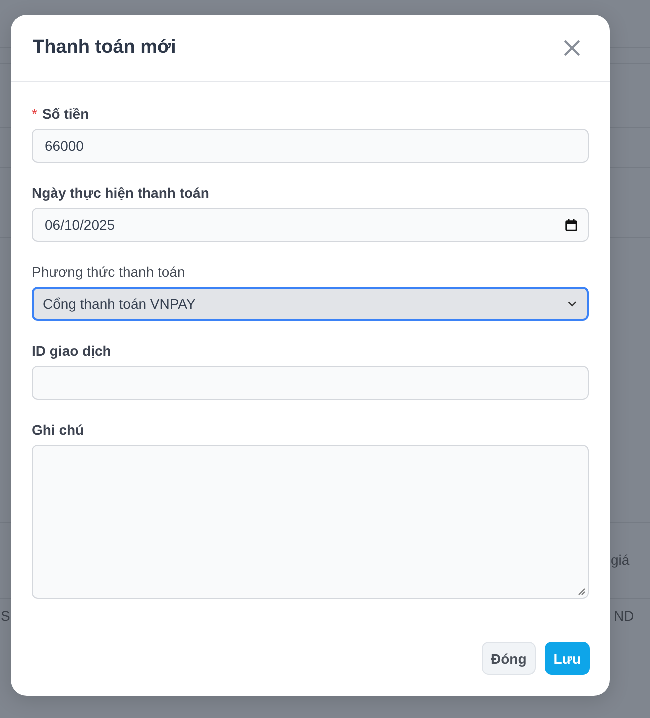 This screenshot has width=650, height=718. Describe the element at coordinates (509, 658) in the screenshot. I see `close-dialog-button: Đóng` at that location.